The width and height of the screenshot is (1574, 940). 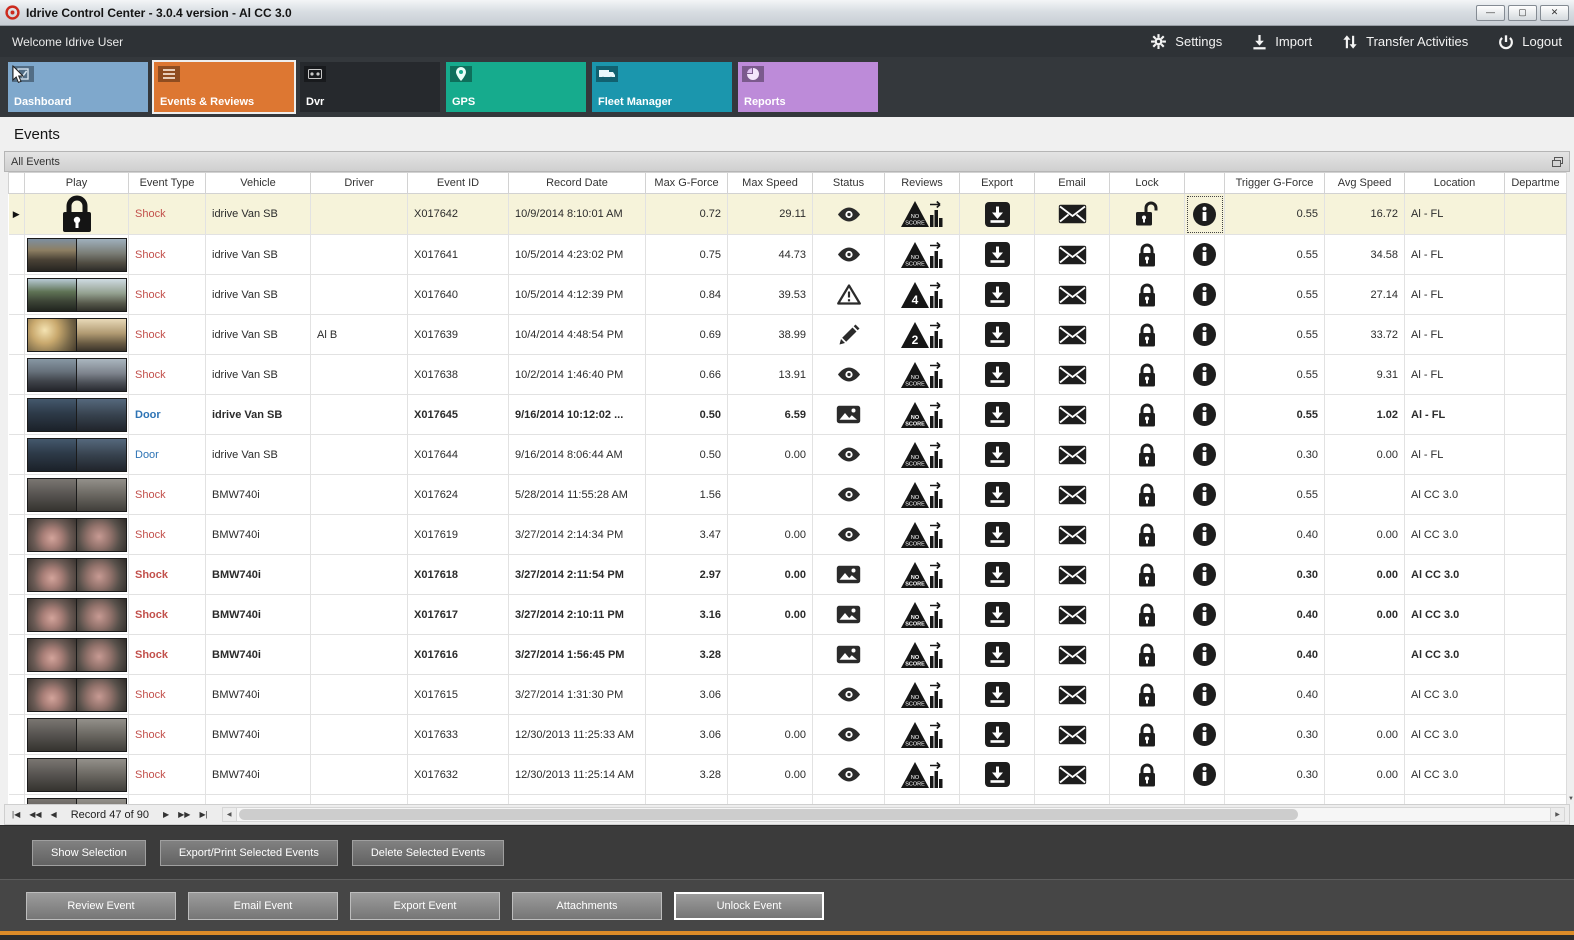 What do you see at coordinates (16, 814) in the screenshot?
I see `first-record-button: |◀` at bounding box center [16, 814].